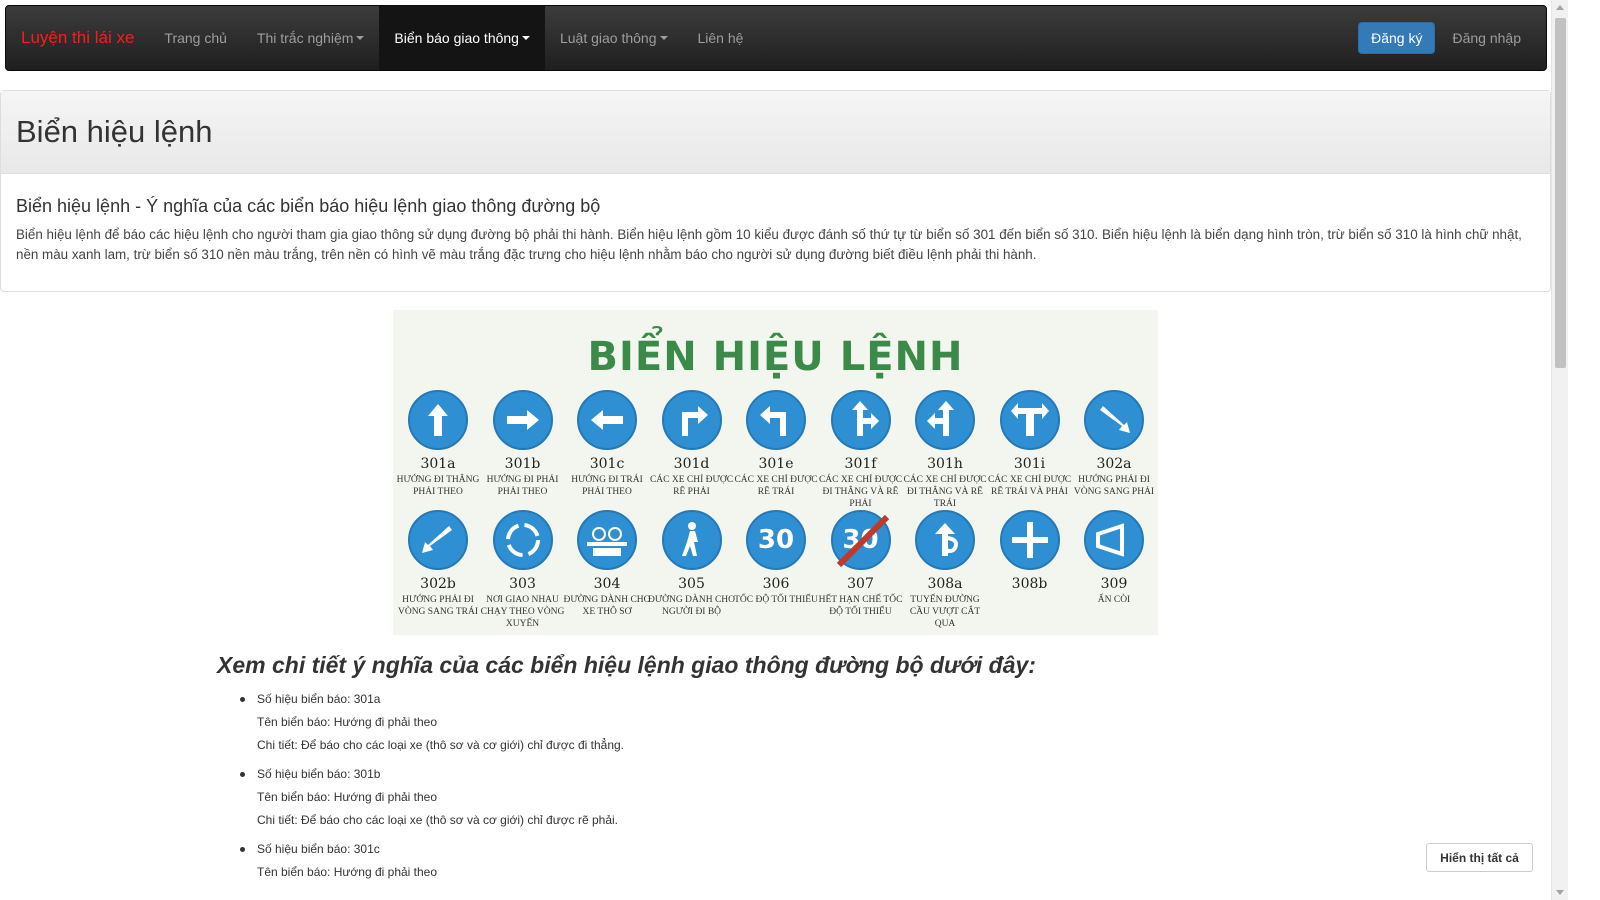 The image size is (1600, 900). Describe the element at coordinates (1114, 420) in the screenshot. I see `keep-right-icon` at that location.